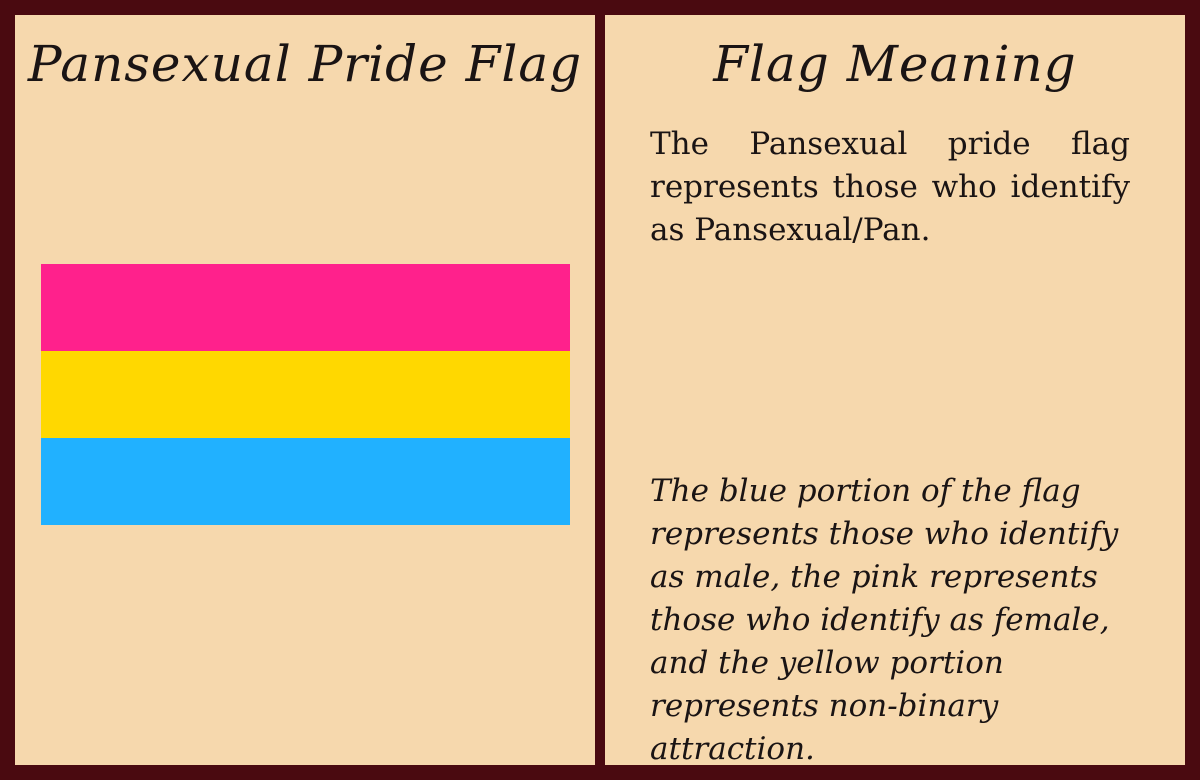 The image size is (1200, 780). Describe the element at coordinates (305, 64) in the screenshot. I see `flag-panel-title: Pansexual Pride Flag` at that location.